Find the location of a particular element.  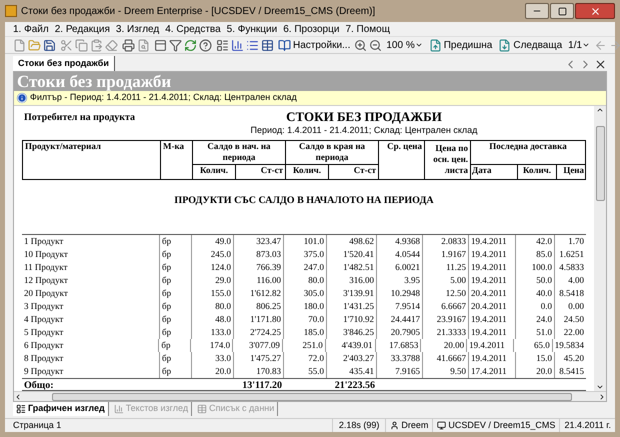

section-title: ПРОДУКТИ СЪС САЛДО В НАЧАЛОТО НА ПЕРИОДА is located at coordinates (304, 201).